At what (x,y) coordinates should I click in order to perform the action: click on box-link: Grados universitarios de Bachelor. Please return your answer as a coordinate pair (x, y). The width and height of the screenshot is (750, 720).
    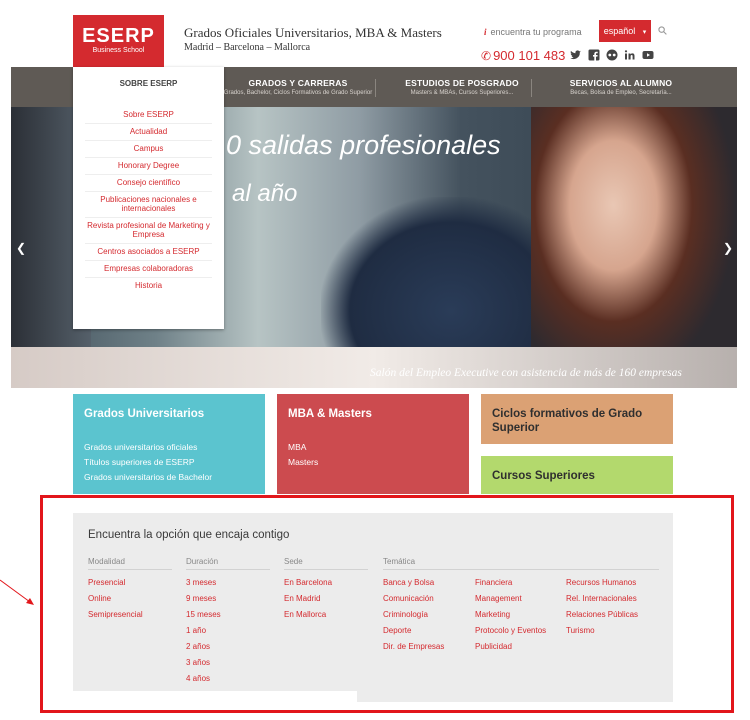
    Looking at the image, I should click on (148, 477).